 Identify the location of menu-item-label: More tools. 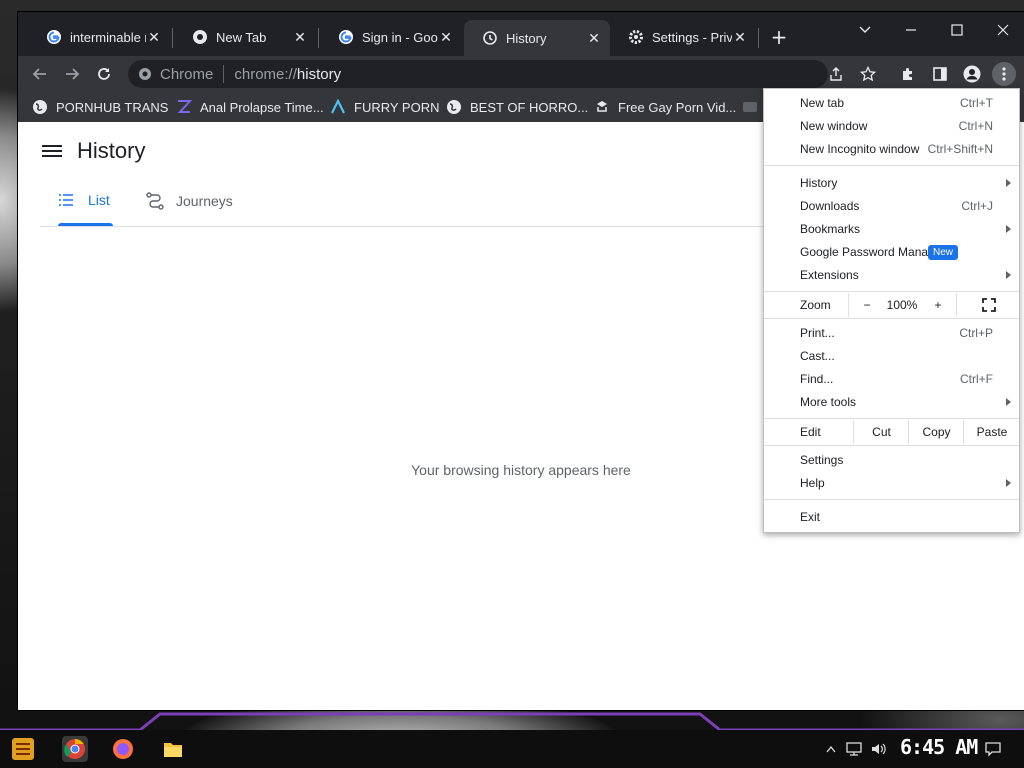
(828, 402).